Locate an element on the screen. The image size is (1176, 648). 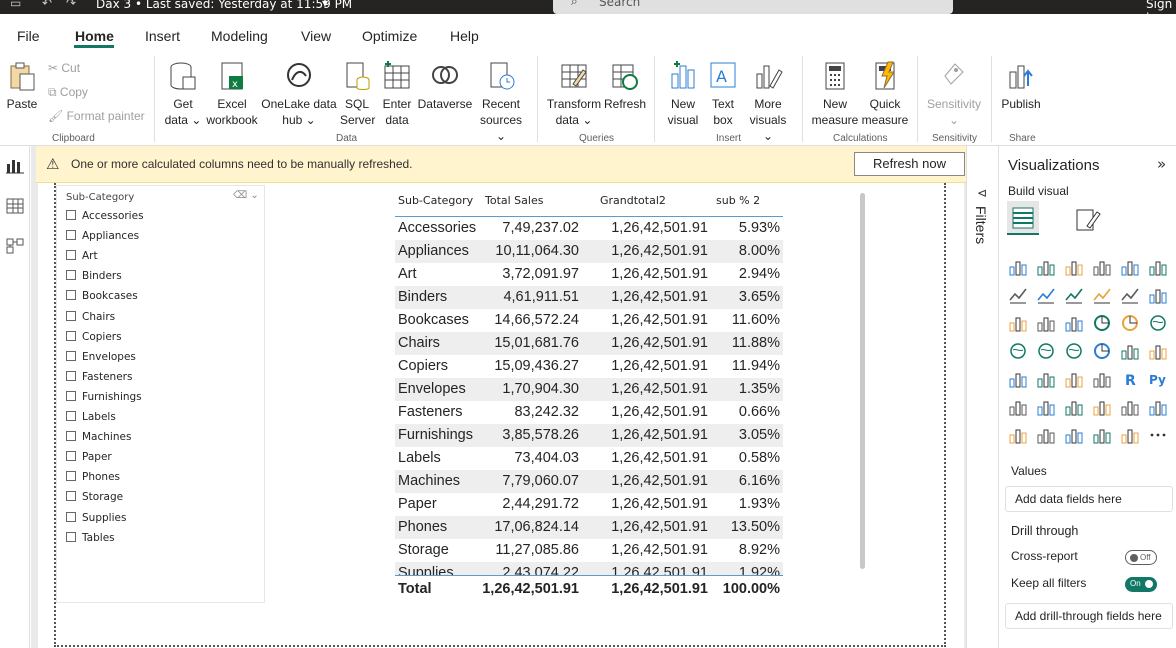
slicer-clear-icon: ⌫ ⌄ is located at coordinates (246, 195).